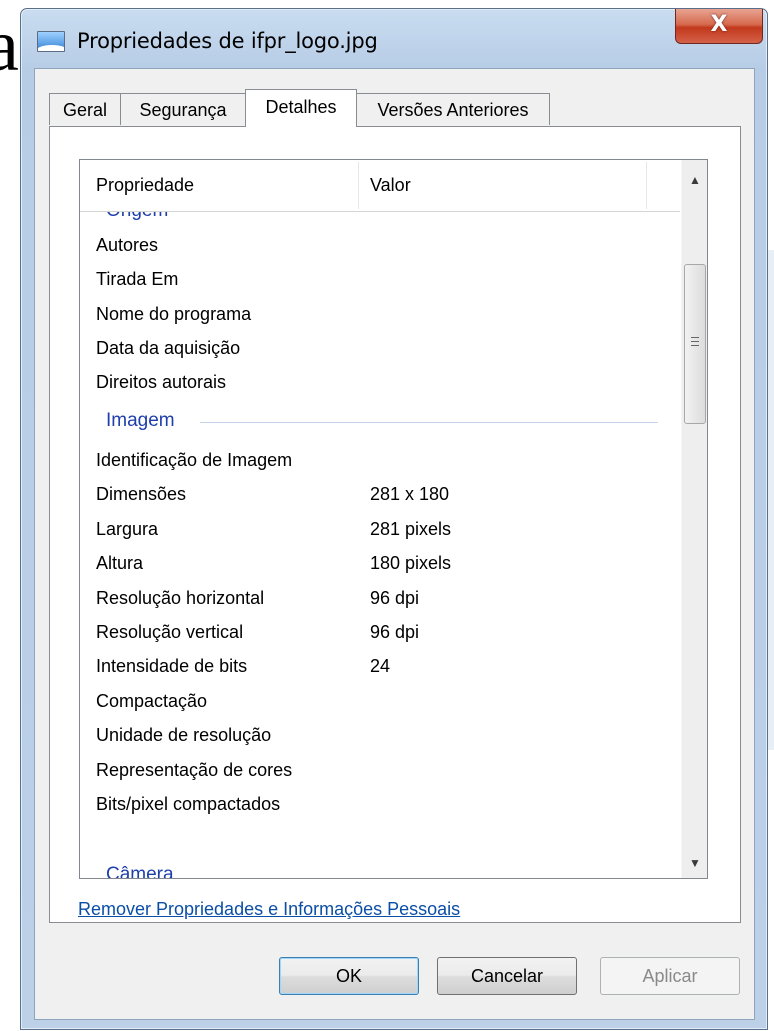 The height and width of the screenshot is (1031, 774). Describe the element at coordinates (301, 108) in the screenshot. I see `tab-detalhes: Detalhes` at that location.